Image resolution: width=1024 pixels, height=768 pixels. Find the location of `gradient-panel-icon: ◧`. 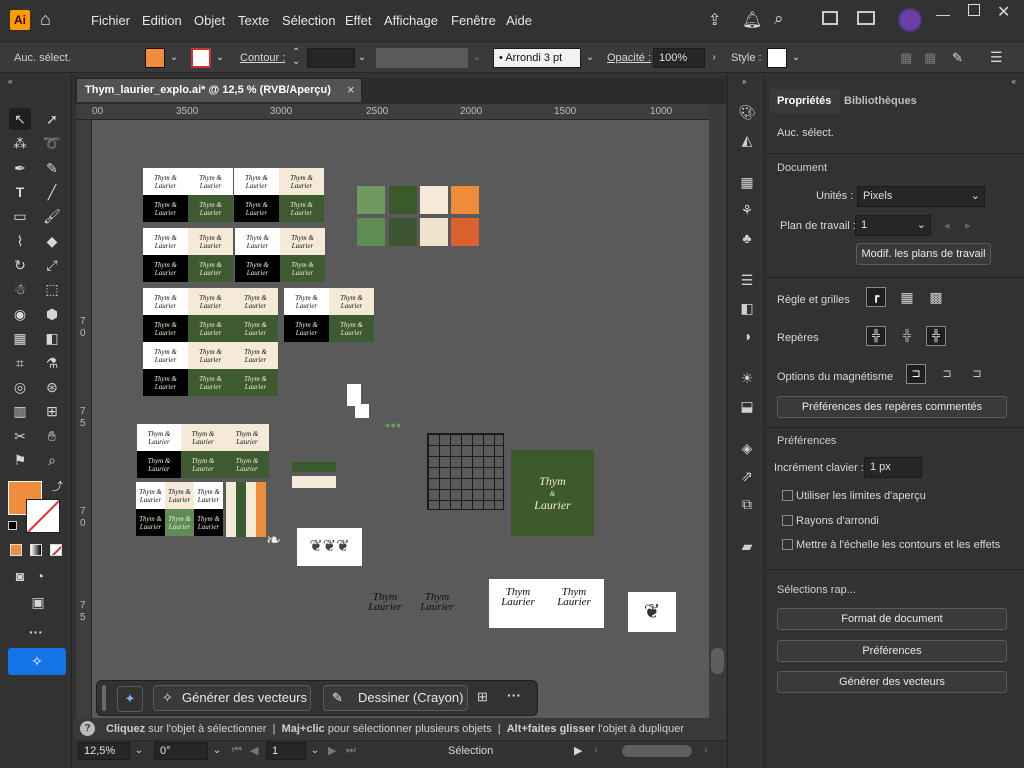

gradient-panel-icon: ◧ is located at coordinates (747, 308).